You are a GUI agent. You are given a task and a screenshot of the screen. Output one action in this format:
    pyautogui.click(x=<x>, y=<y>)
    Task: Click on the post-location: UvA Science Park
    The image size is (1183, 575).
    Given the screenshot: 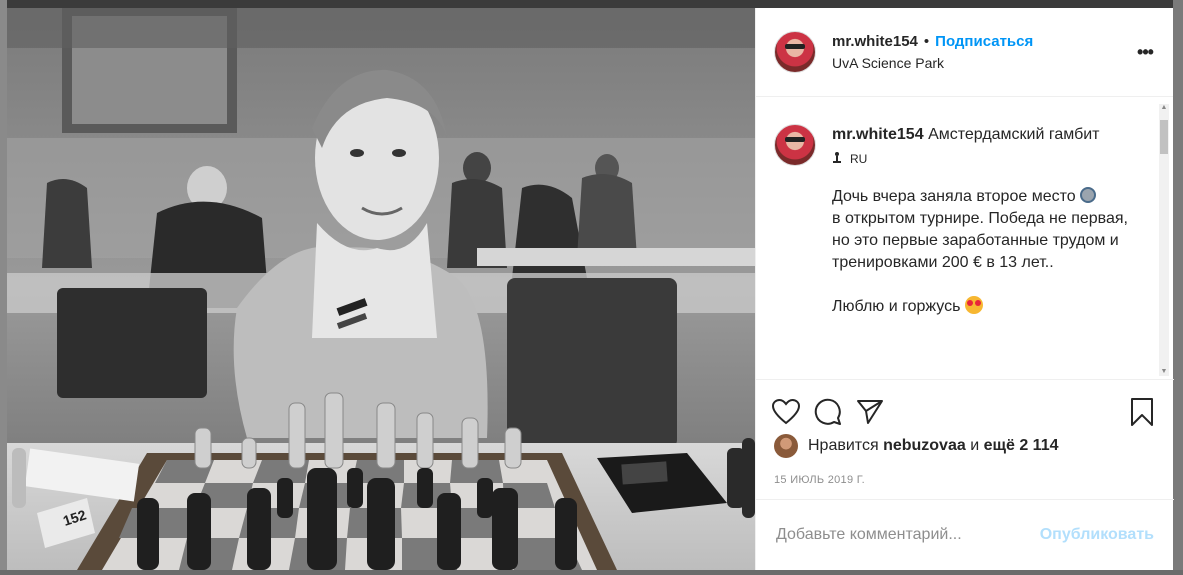 What is the action you would take?
    pyautogui.click(x=982, y=63)
    